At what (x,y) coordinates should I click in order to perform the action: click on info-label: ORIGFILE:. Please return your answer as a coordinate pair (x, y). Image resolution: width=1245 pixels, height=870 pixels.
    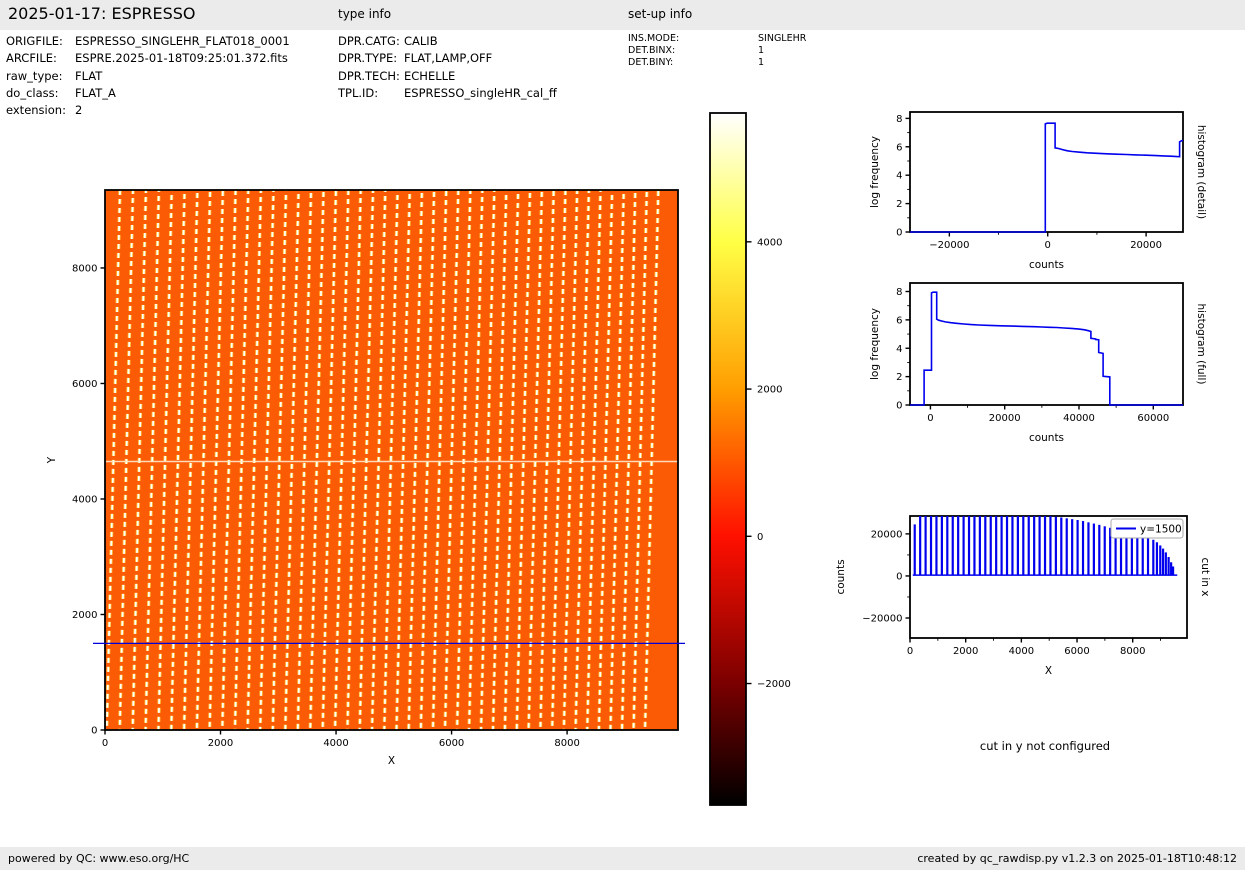
    Looking at the image, I should click on (34, 41).